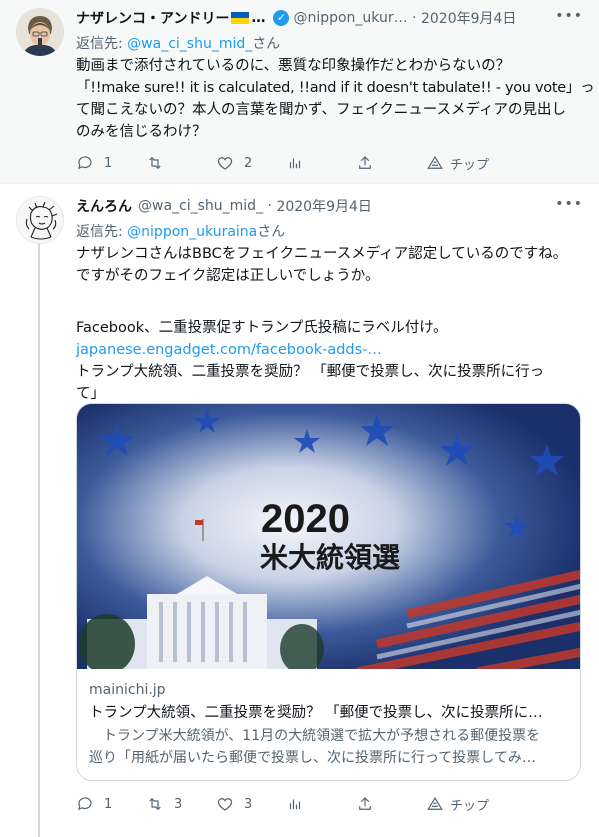  I want to click on tweet-text-line: のみを信じるわけ？, so click(141, 132).